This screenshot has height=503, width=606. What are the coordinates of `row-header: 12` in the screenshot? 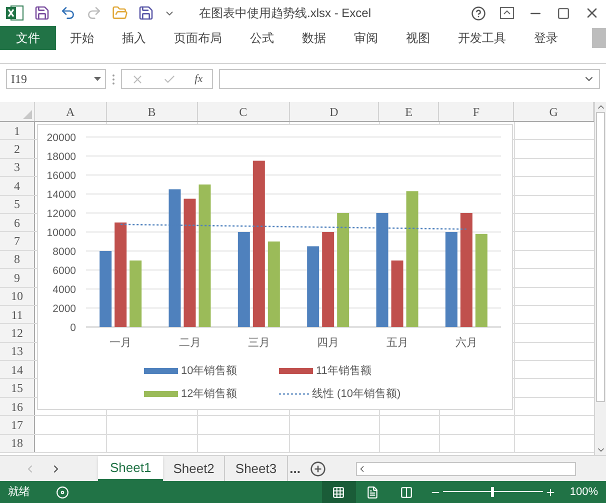 It's located at (17, 333).